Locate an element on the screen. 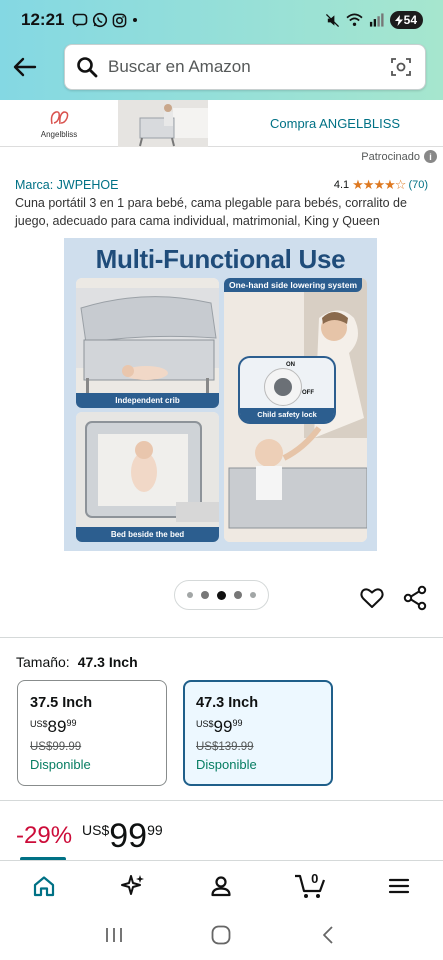 The height and width of the screenshot is (960, 443). wifi-icon is located at coordinates (354, 19).